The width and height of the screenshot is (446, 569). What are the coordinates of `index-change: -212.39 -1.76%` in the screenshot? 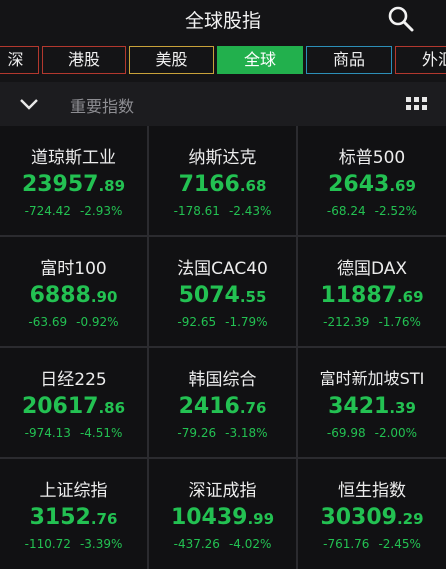 It's located at (372, 322).